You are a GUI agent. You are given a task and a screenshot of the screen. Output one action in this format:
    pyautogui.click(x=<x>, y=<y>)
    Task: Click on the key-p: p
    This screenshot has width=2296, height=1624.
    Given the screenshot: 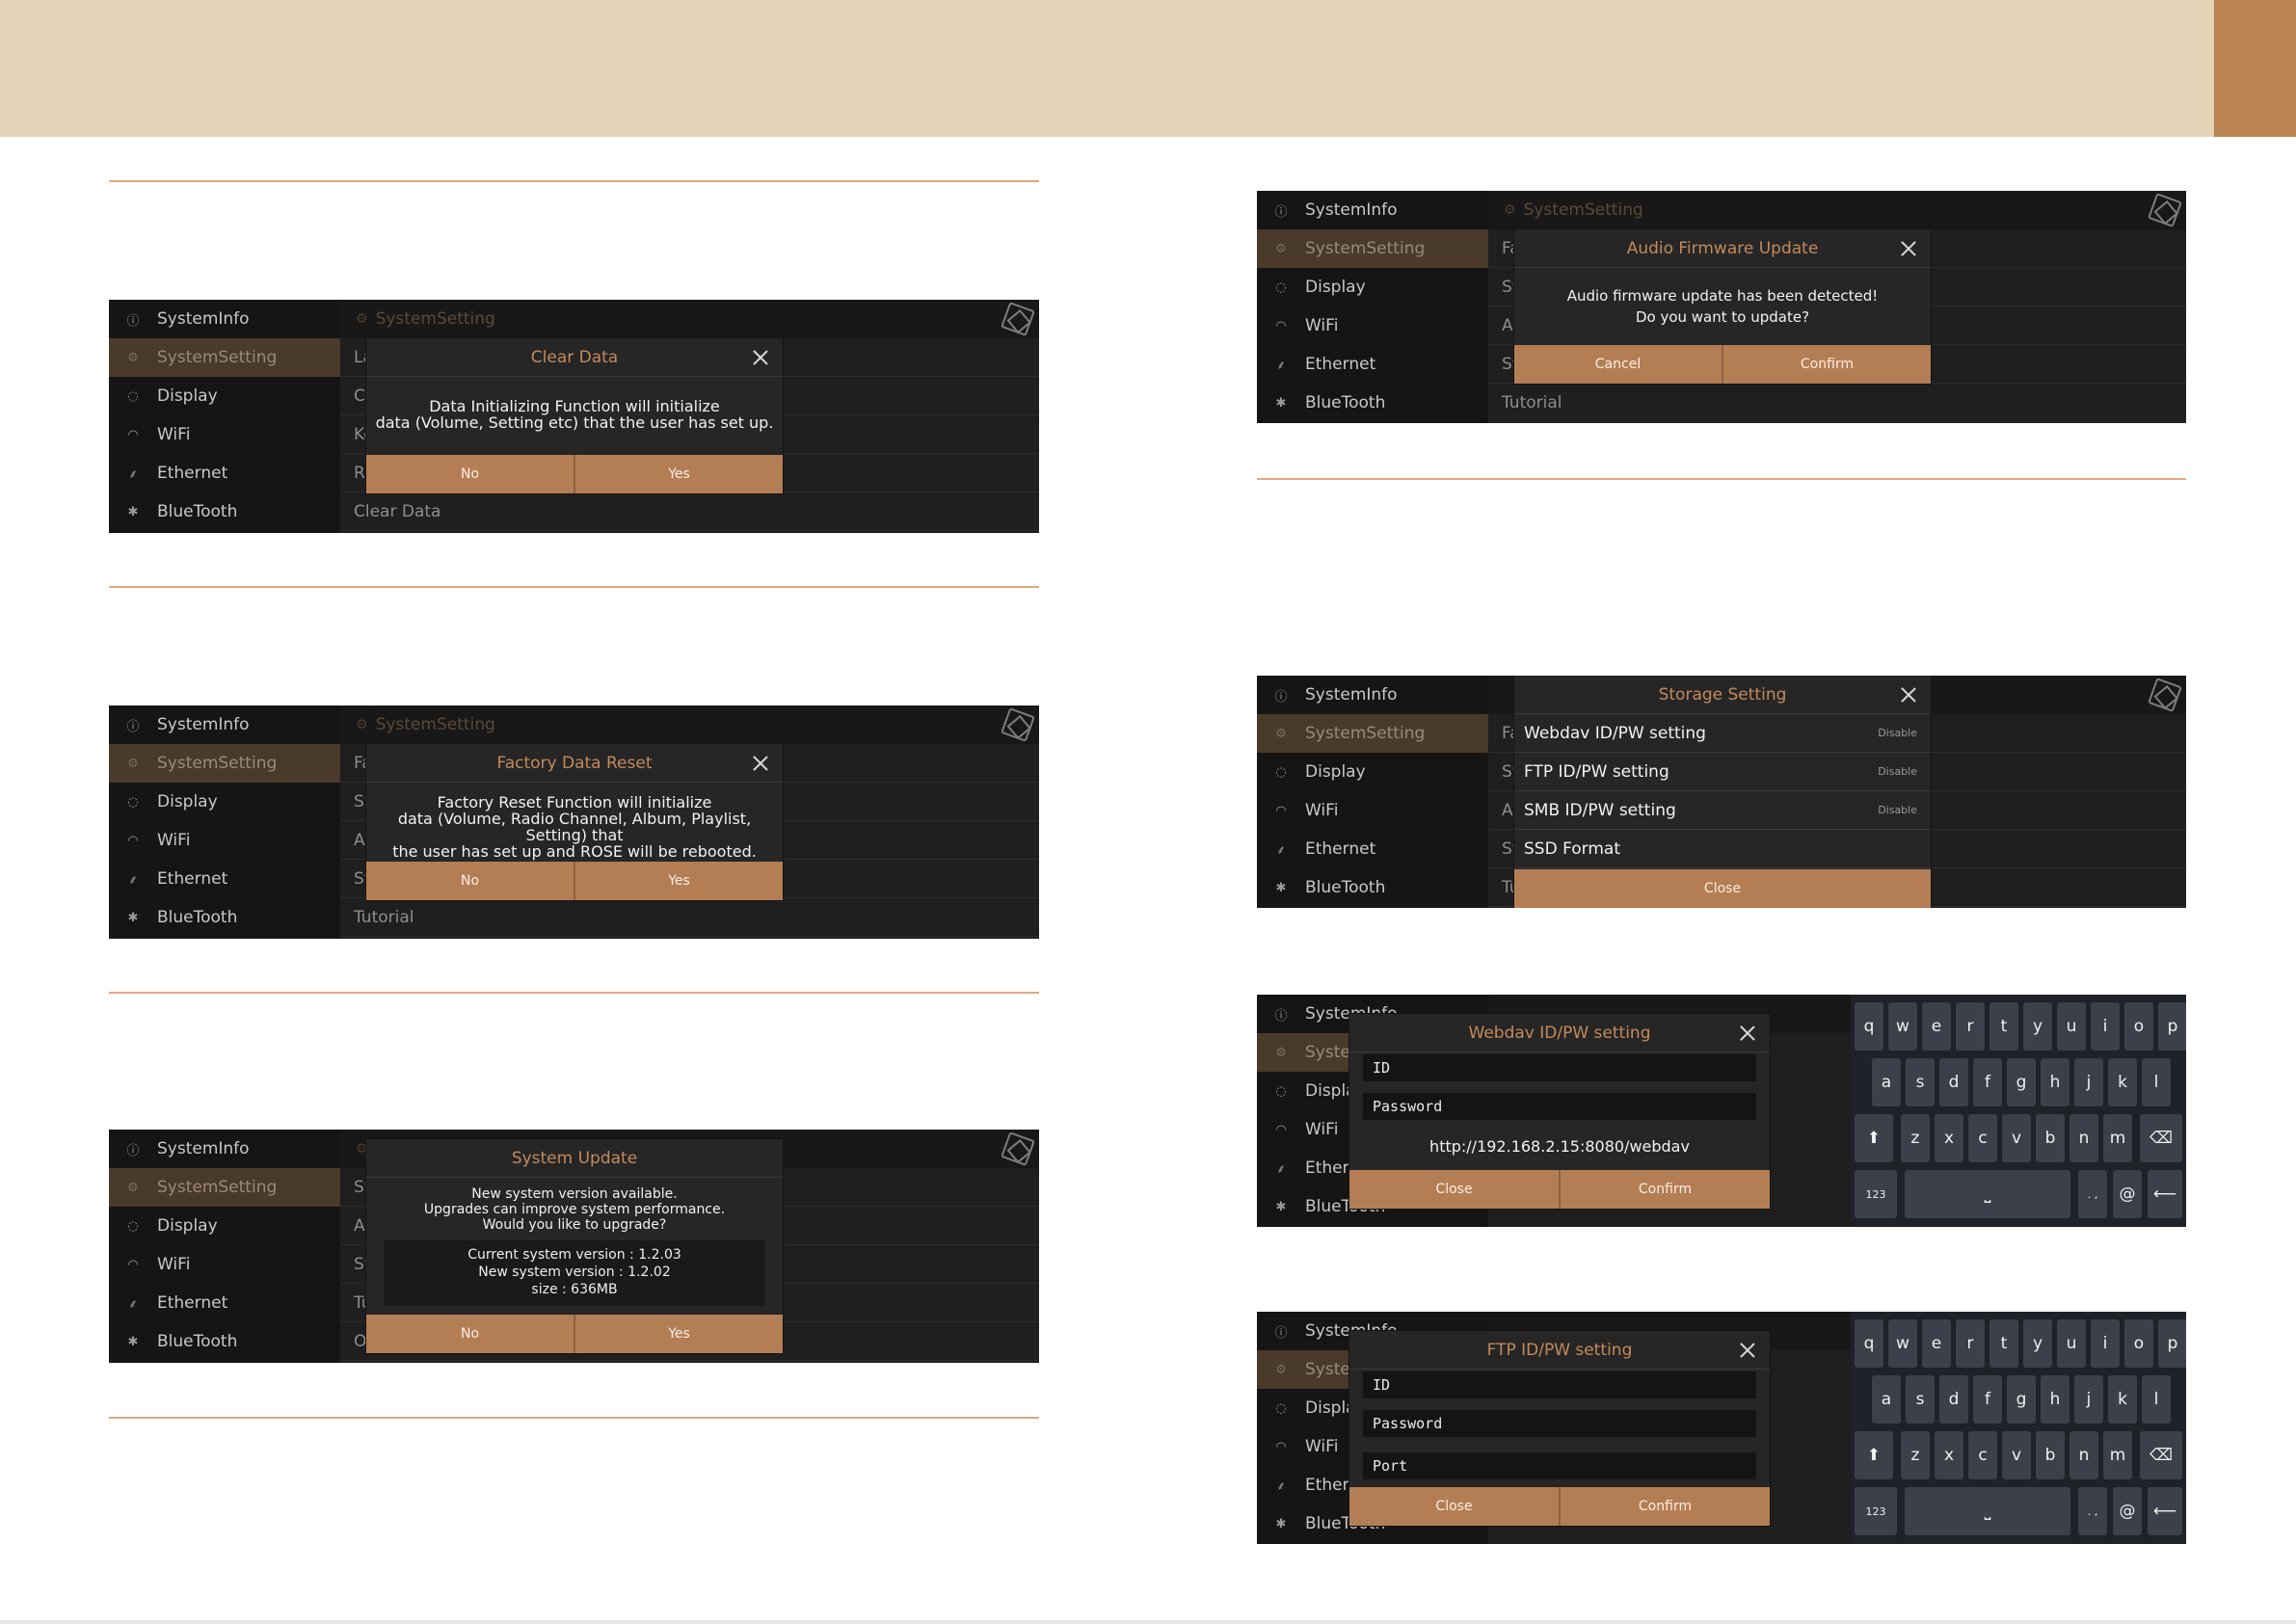 What is the action you would take?
    pyautogui.click(x=2172, y=1026)
    